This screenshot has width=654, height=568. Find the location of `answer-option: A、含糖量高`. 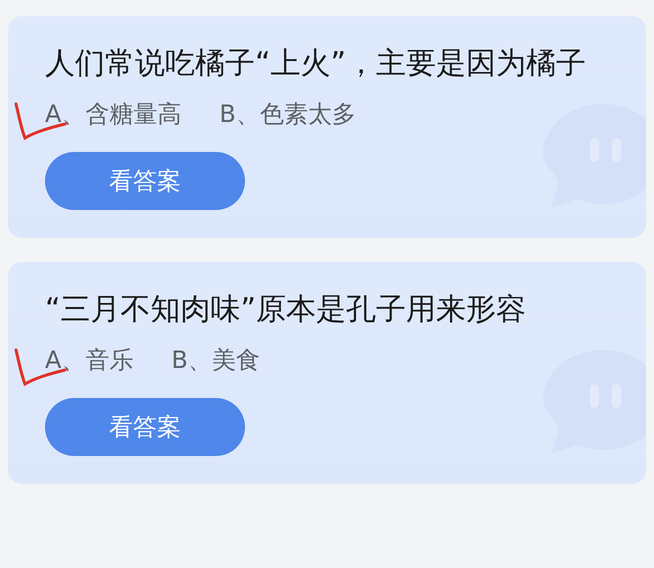

answer-option: A、含糖量高 is located at coordinates (113, 114).